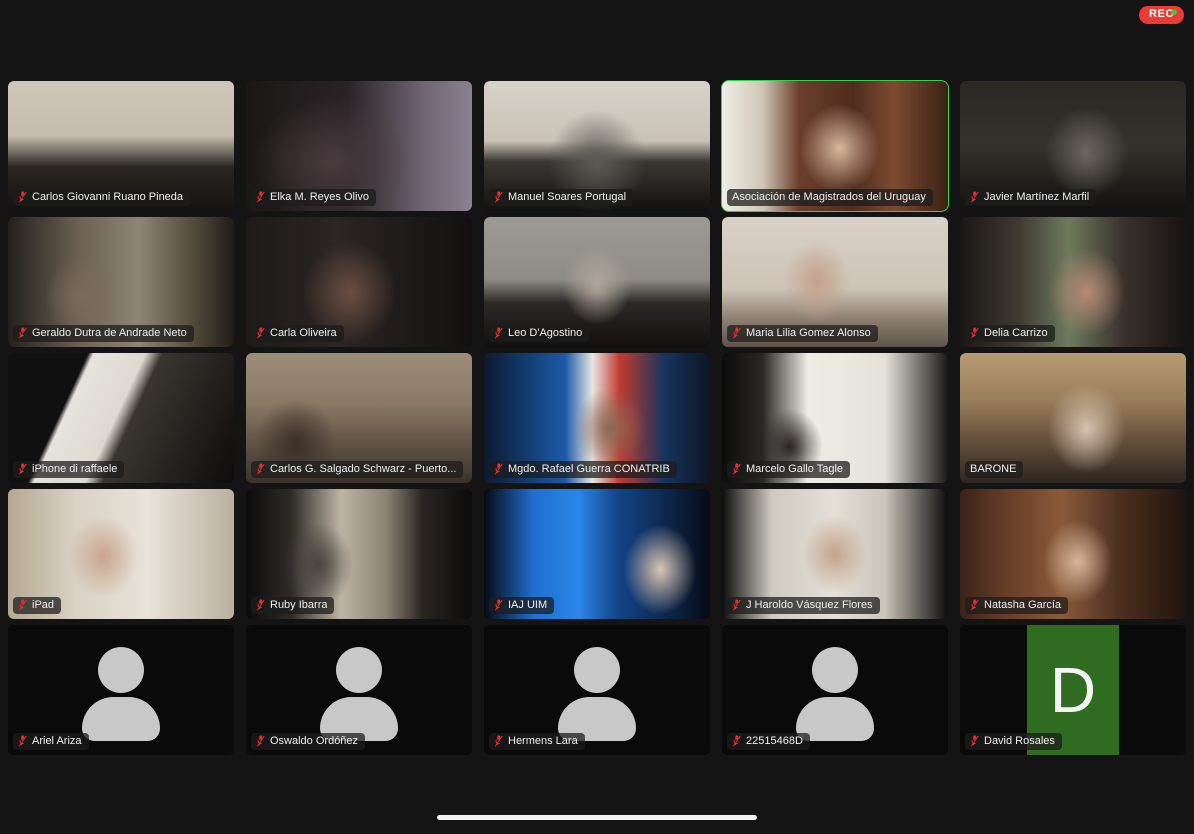 This screenshot has width=1194, height=834. I want to click on participant-nameplate: Geraldo Dutra de Andrade Neto, so click(103, 333).